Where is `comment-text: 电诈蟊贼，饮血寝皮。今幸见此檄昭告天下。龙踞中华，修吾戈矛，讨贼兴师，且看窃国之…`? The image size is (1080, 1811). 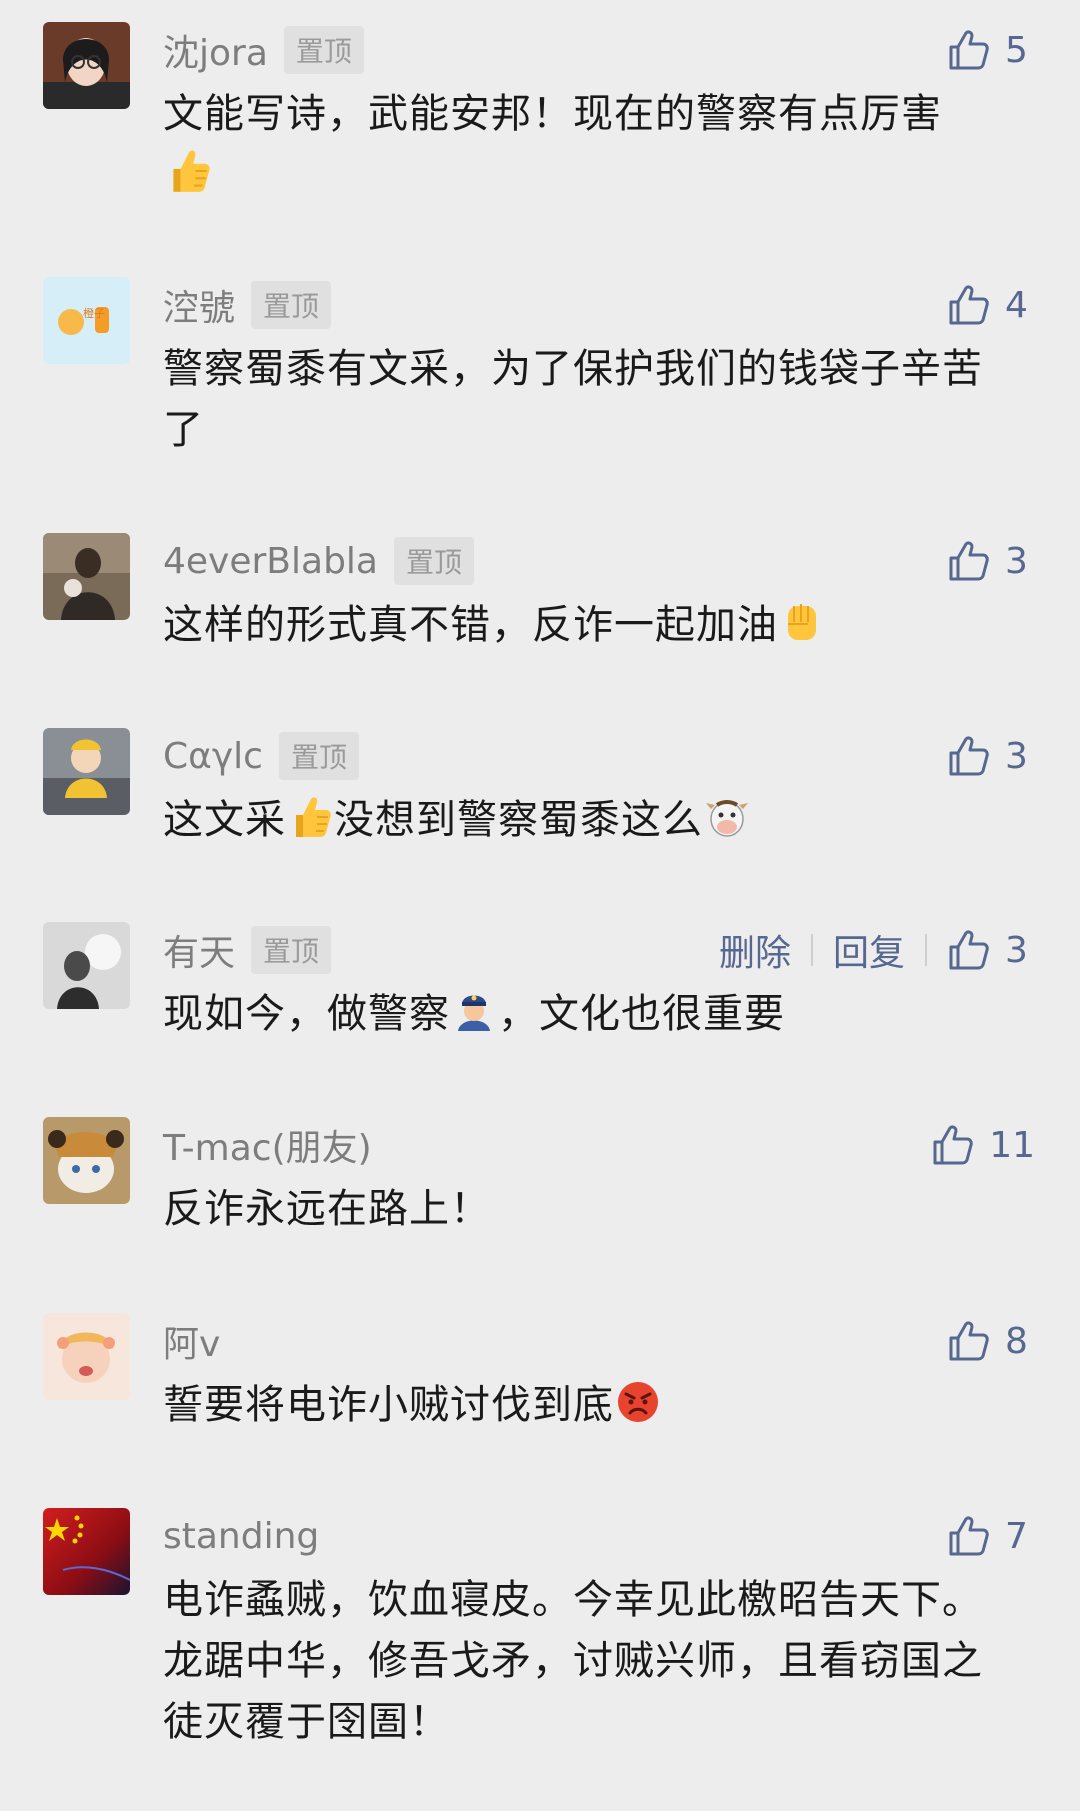 comment-text: 电诈蟊贼，饮血寝皮。今幸见此檄昭告天下。龙踞中华，修吾戈矛，讨贼兴师，且看窃国之… is located at coordinates (573, 1661).